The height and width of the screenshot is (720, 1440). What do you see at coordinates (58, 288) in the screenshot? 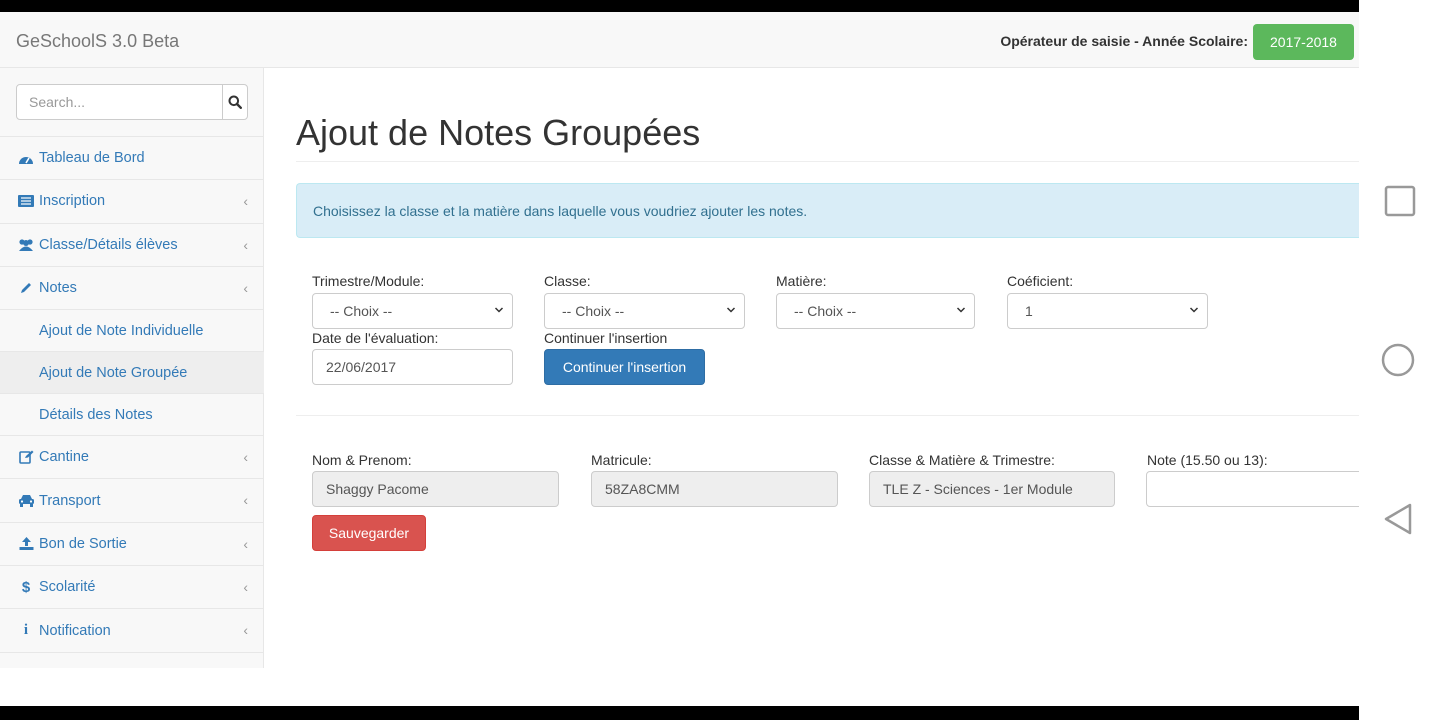
I see `sidebar-item-label: Notes` at bounding box center [58, 288].